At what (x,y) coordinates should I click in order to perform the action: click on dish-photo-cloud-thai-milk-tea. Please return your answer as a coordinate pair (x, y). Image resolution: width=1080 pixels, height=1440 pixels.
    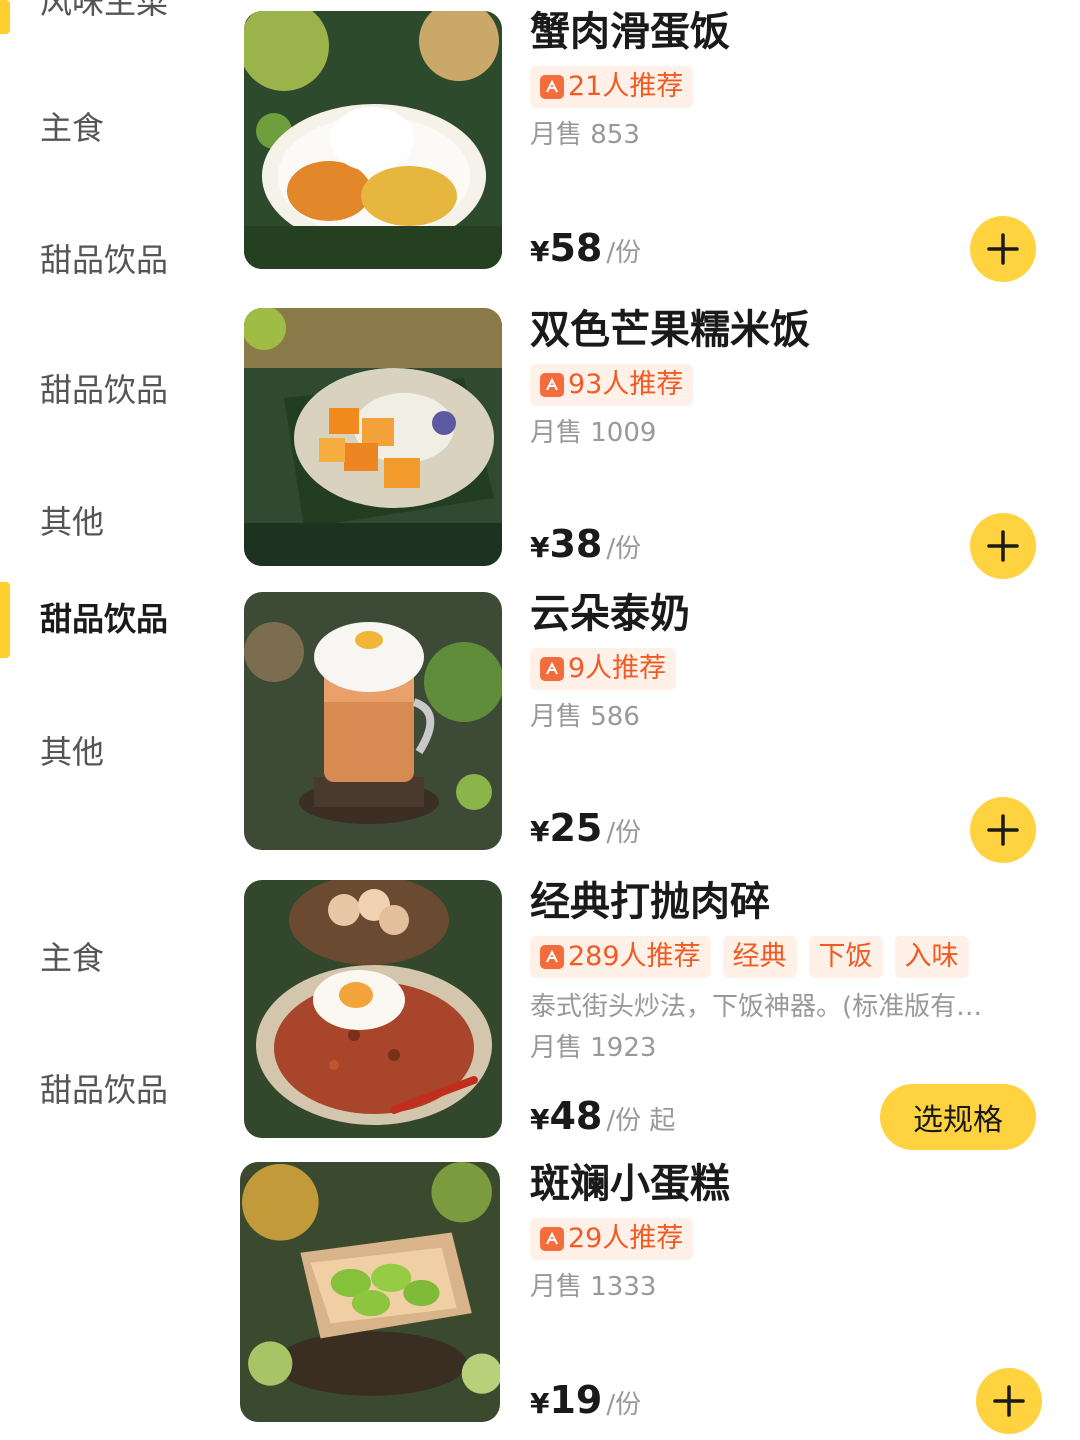
    Looking at the image, I should click on (373, 721).